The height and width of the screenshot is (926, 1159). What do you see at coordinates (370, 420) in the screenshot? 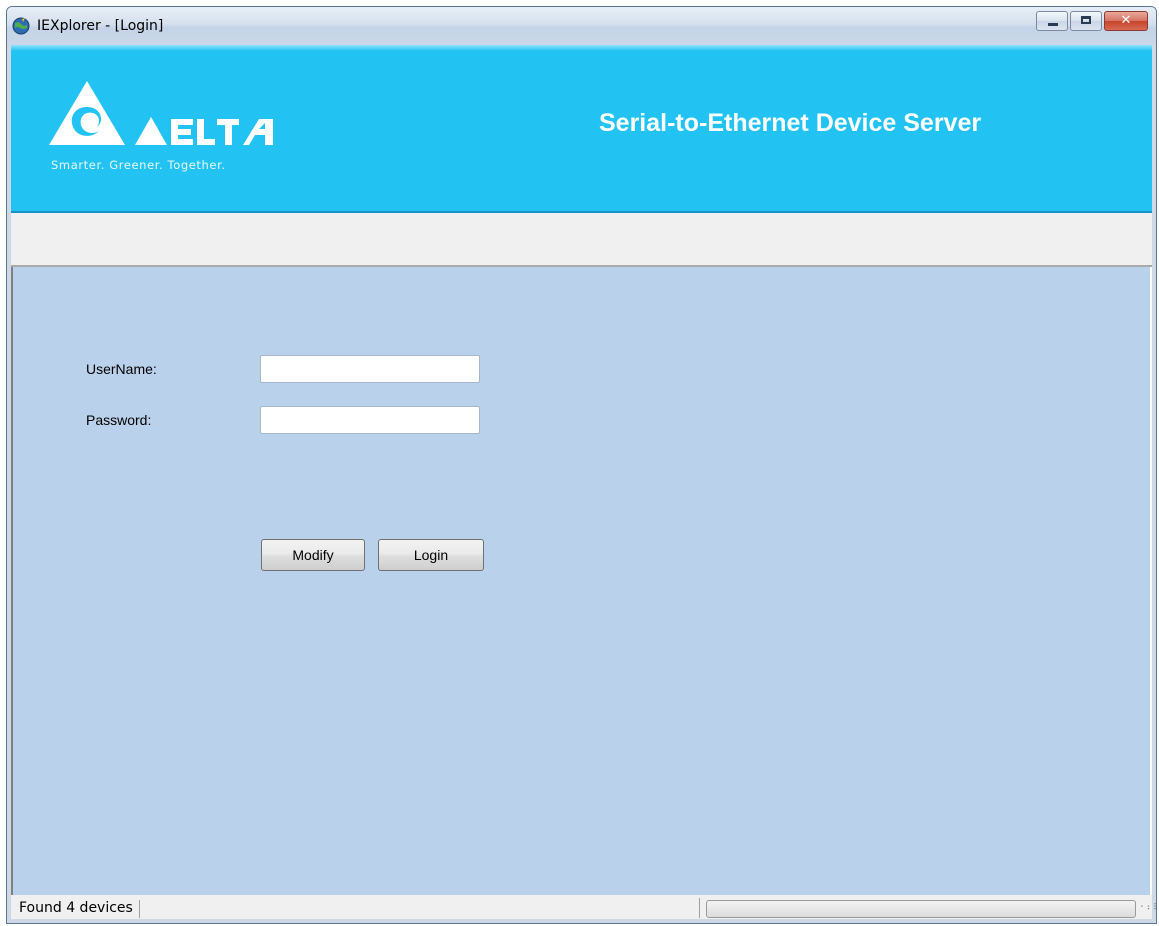
I see `password-input` at bounding box center [370, 420].